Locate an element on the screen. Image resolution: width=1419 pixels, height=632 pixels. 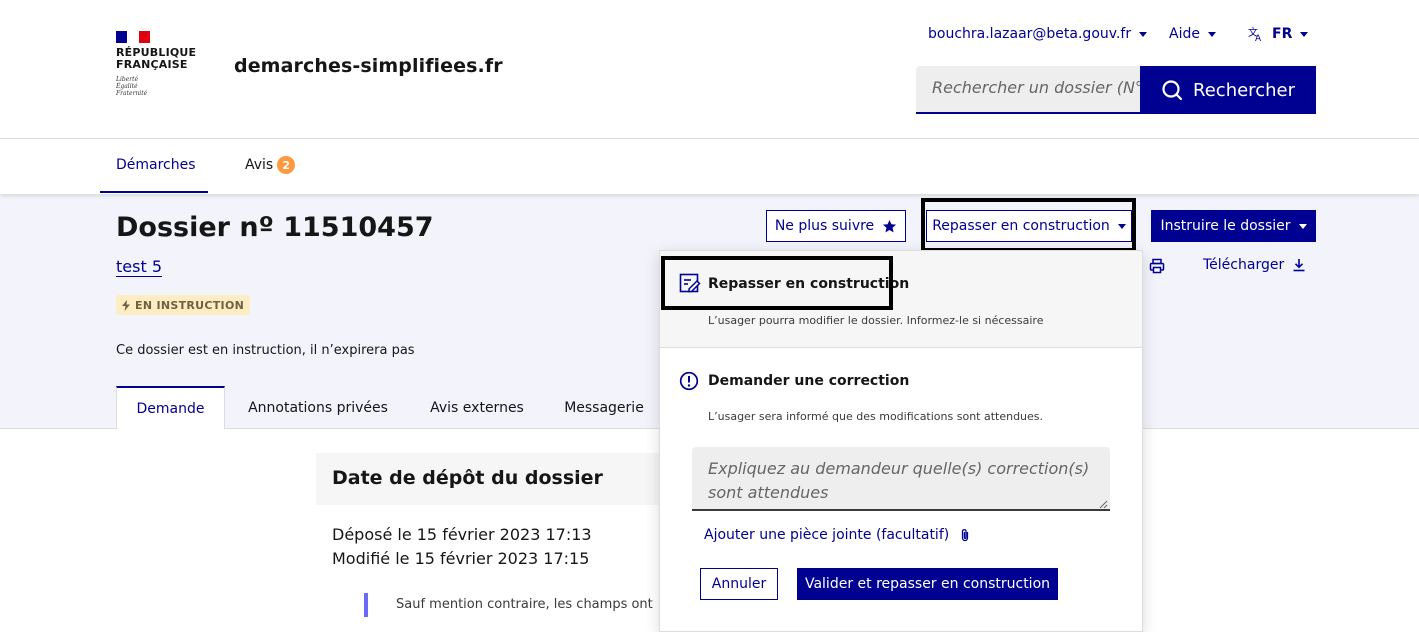
unfollow-label: Ne plus suivre is located at coordinates (824, 226).